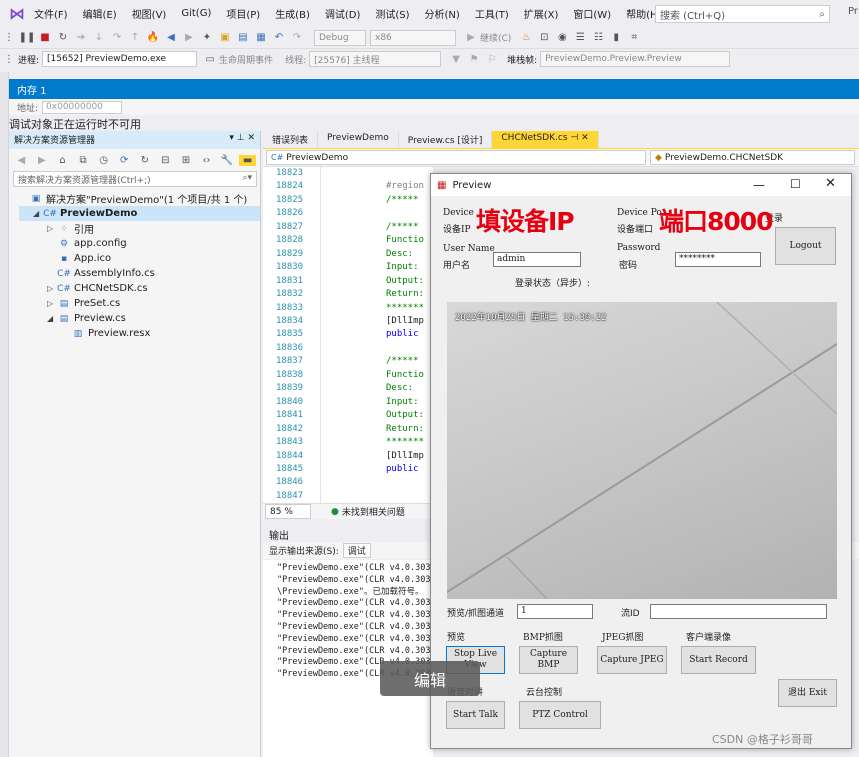 Image resolution: width=859 pixels, height=757 pixels. What do you see at coordinates (186, 160) in the screenshot?
I see `show-all-files-icon: ⊞` at bounding box center [186, 160].